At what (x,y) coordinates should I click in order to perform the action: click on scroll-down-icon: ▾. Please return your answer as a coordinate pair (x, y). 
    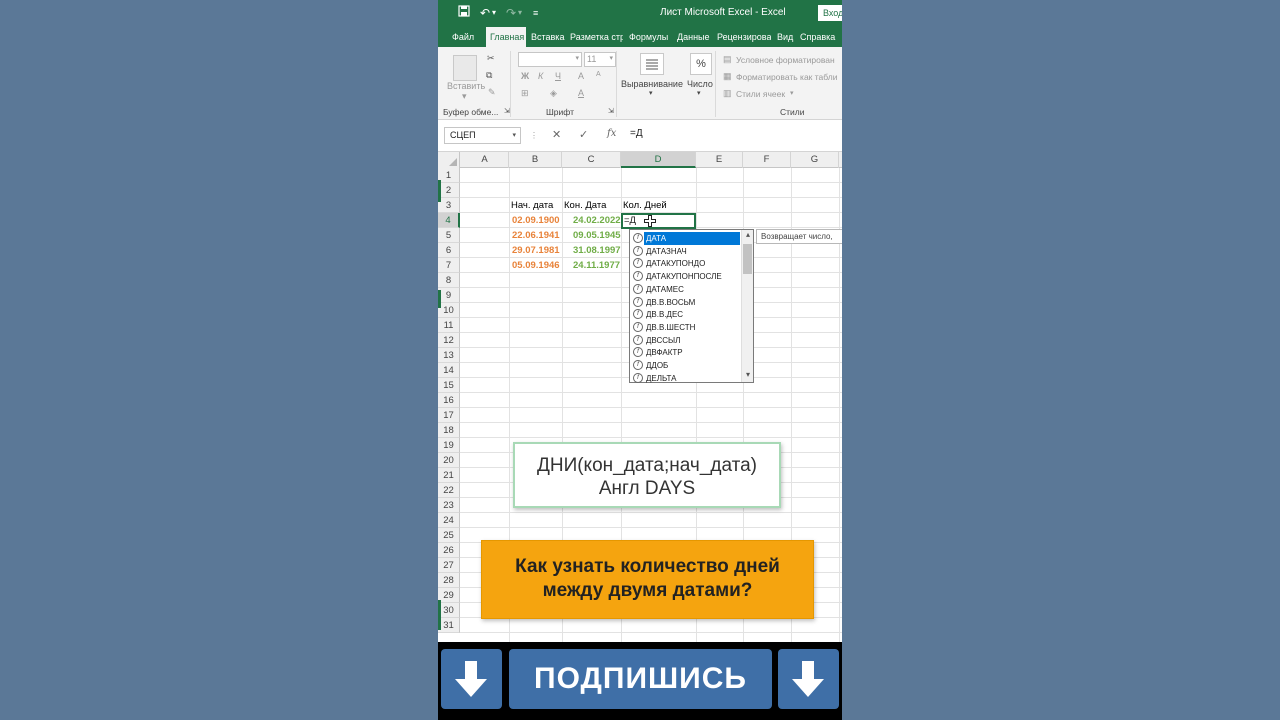
    Looking at the image, I should click on (748, 374).